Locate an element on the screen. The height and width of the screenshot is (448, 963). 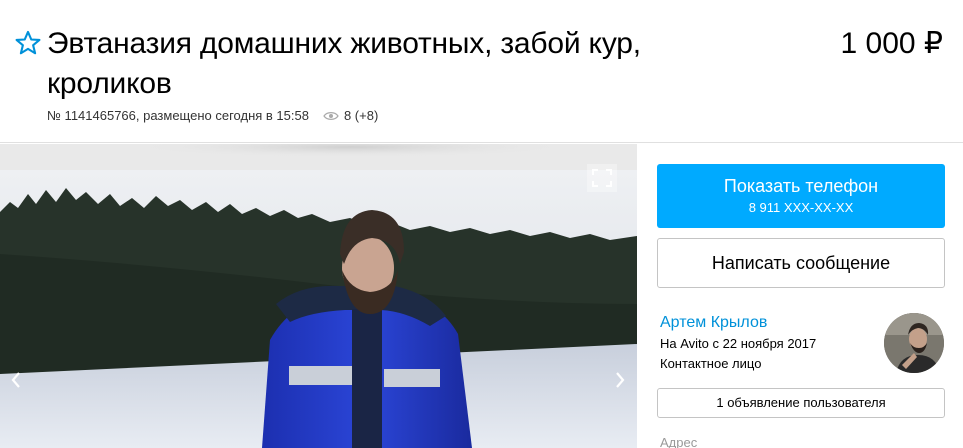
favorite-star-icon is located at coordinates (28, 43).